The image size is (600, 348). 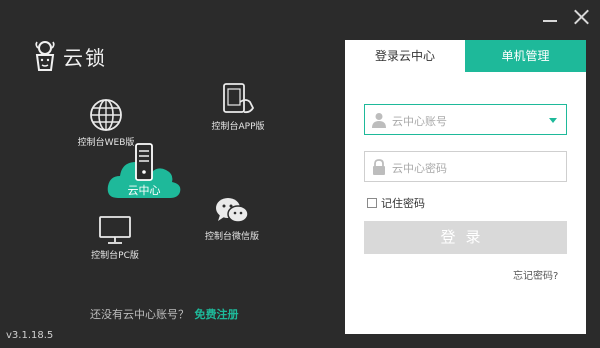 I want to click on checkbox-box, so click(x=372, y=203).